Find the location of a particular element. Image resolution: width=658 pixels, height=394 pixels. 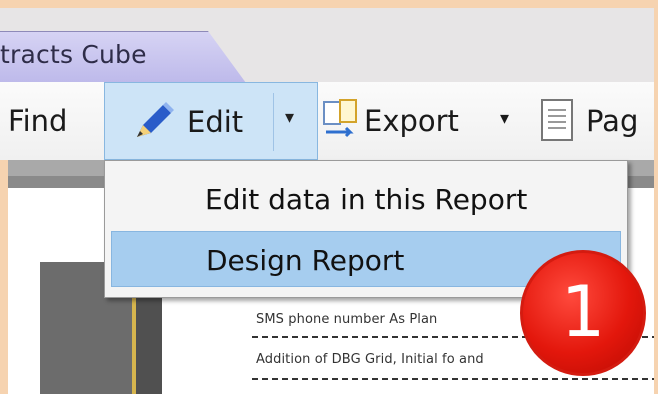

frame-border-left is located at coordinates (4, 277).